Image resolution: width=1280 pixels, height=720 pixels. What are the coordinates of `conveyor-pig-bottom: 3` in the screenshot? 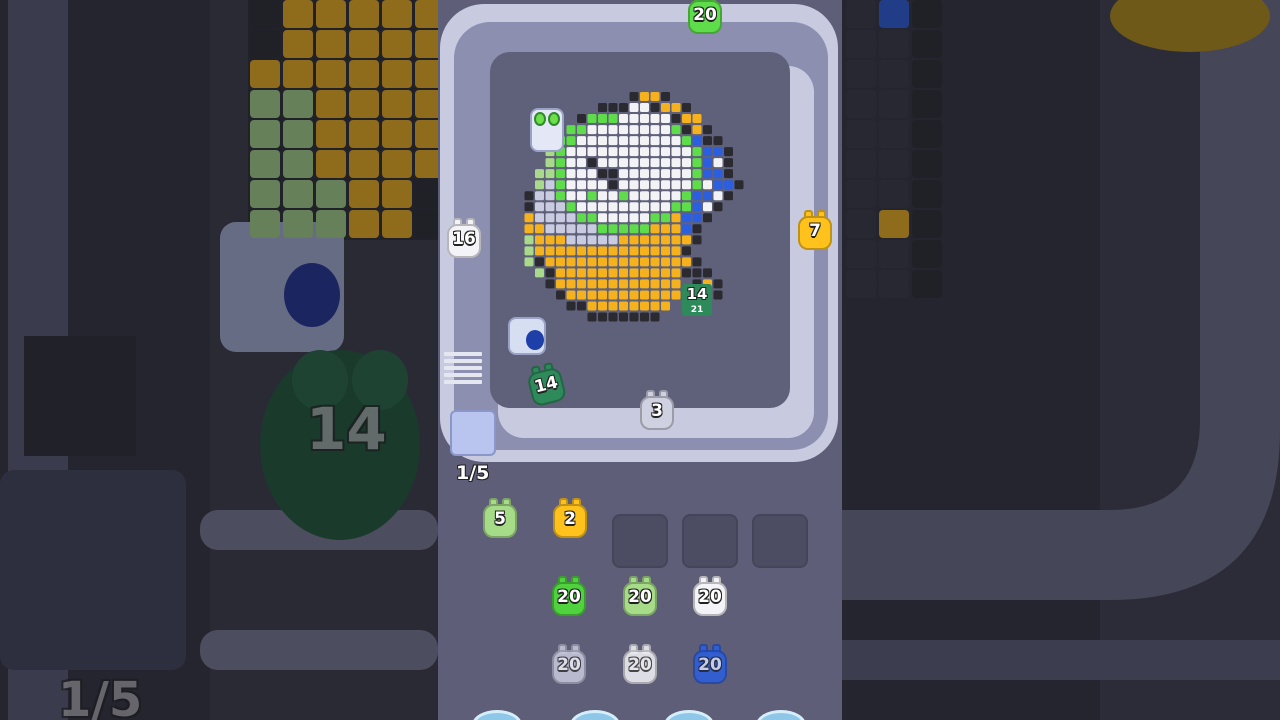 It's located at (657, 410).